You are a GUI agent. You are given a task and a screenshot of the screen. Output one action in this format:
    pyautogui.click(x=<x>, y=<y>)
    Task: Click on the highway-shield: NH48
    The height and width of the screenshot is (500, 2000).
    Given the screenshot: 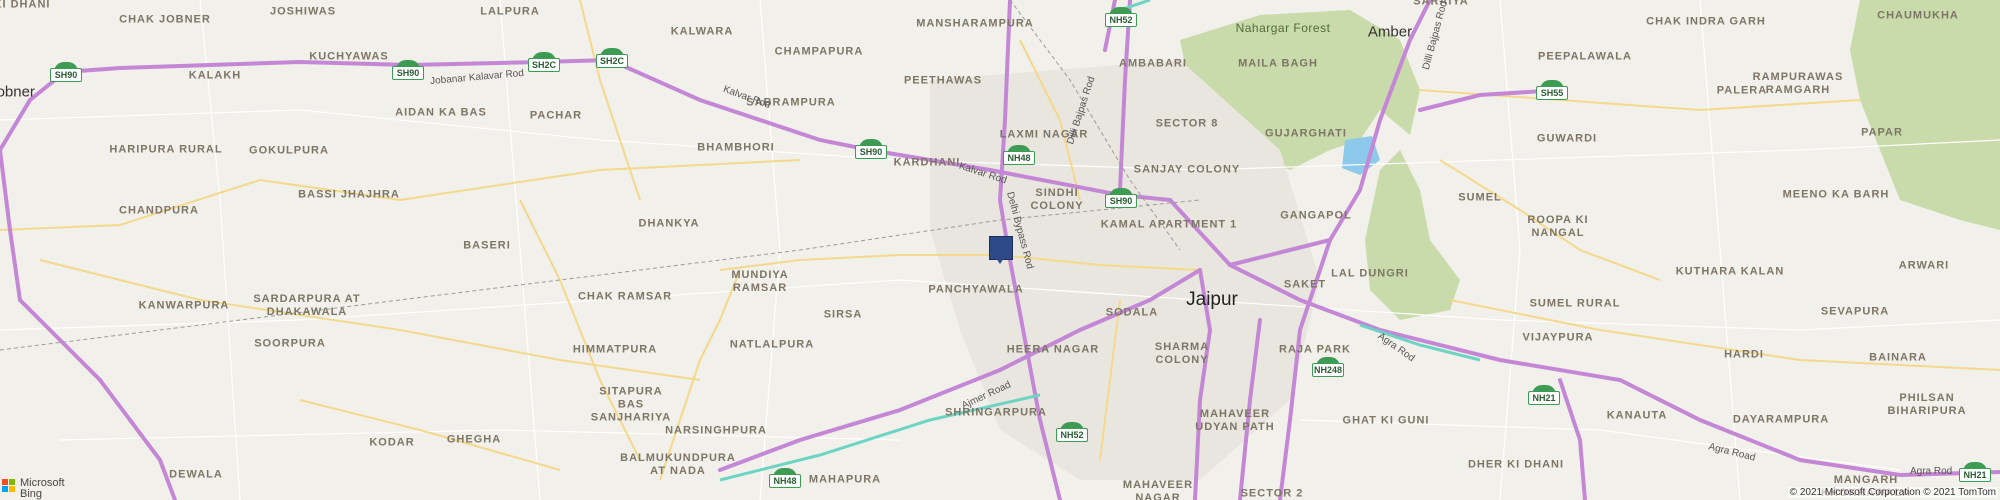 What is the action you would take?
    pyautogui.click(x=1019, y=155)
    